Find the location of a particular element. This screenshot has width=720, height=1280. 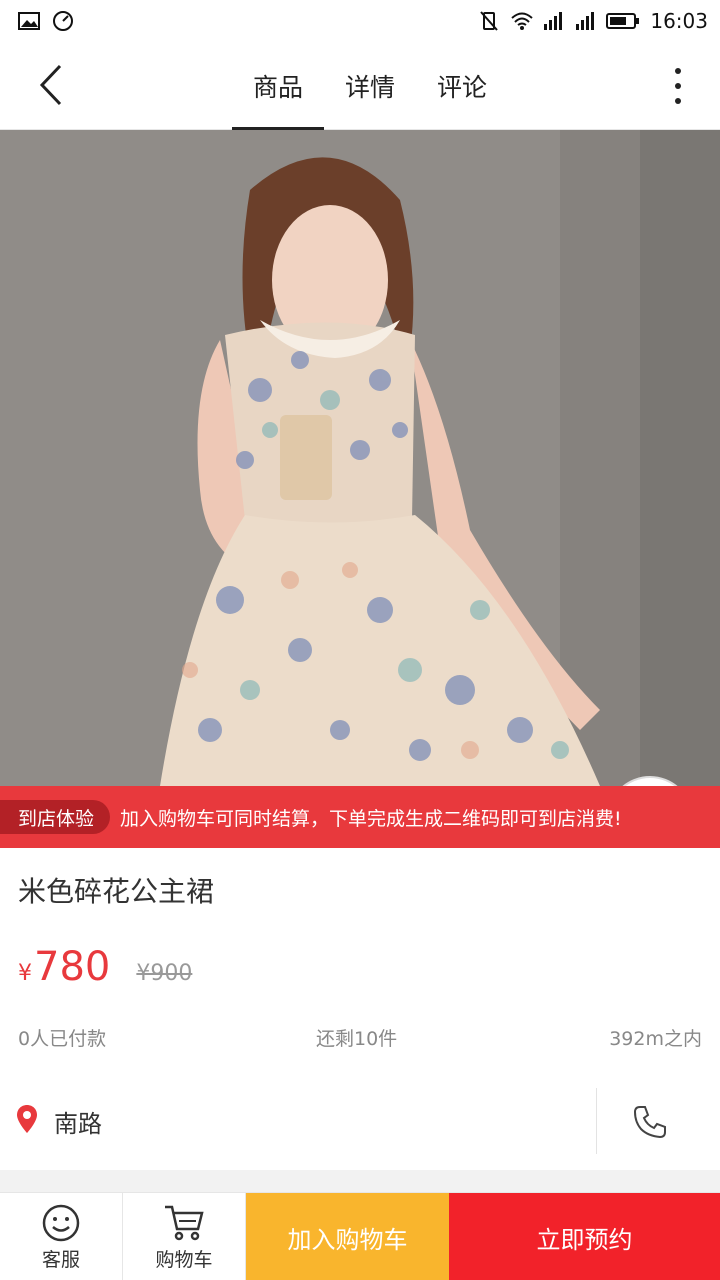

book-now-button: 立即预约 is located at coordinates (584, 1236).